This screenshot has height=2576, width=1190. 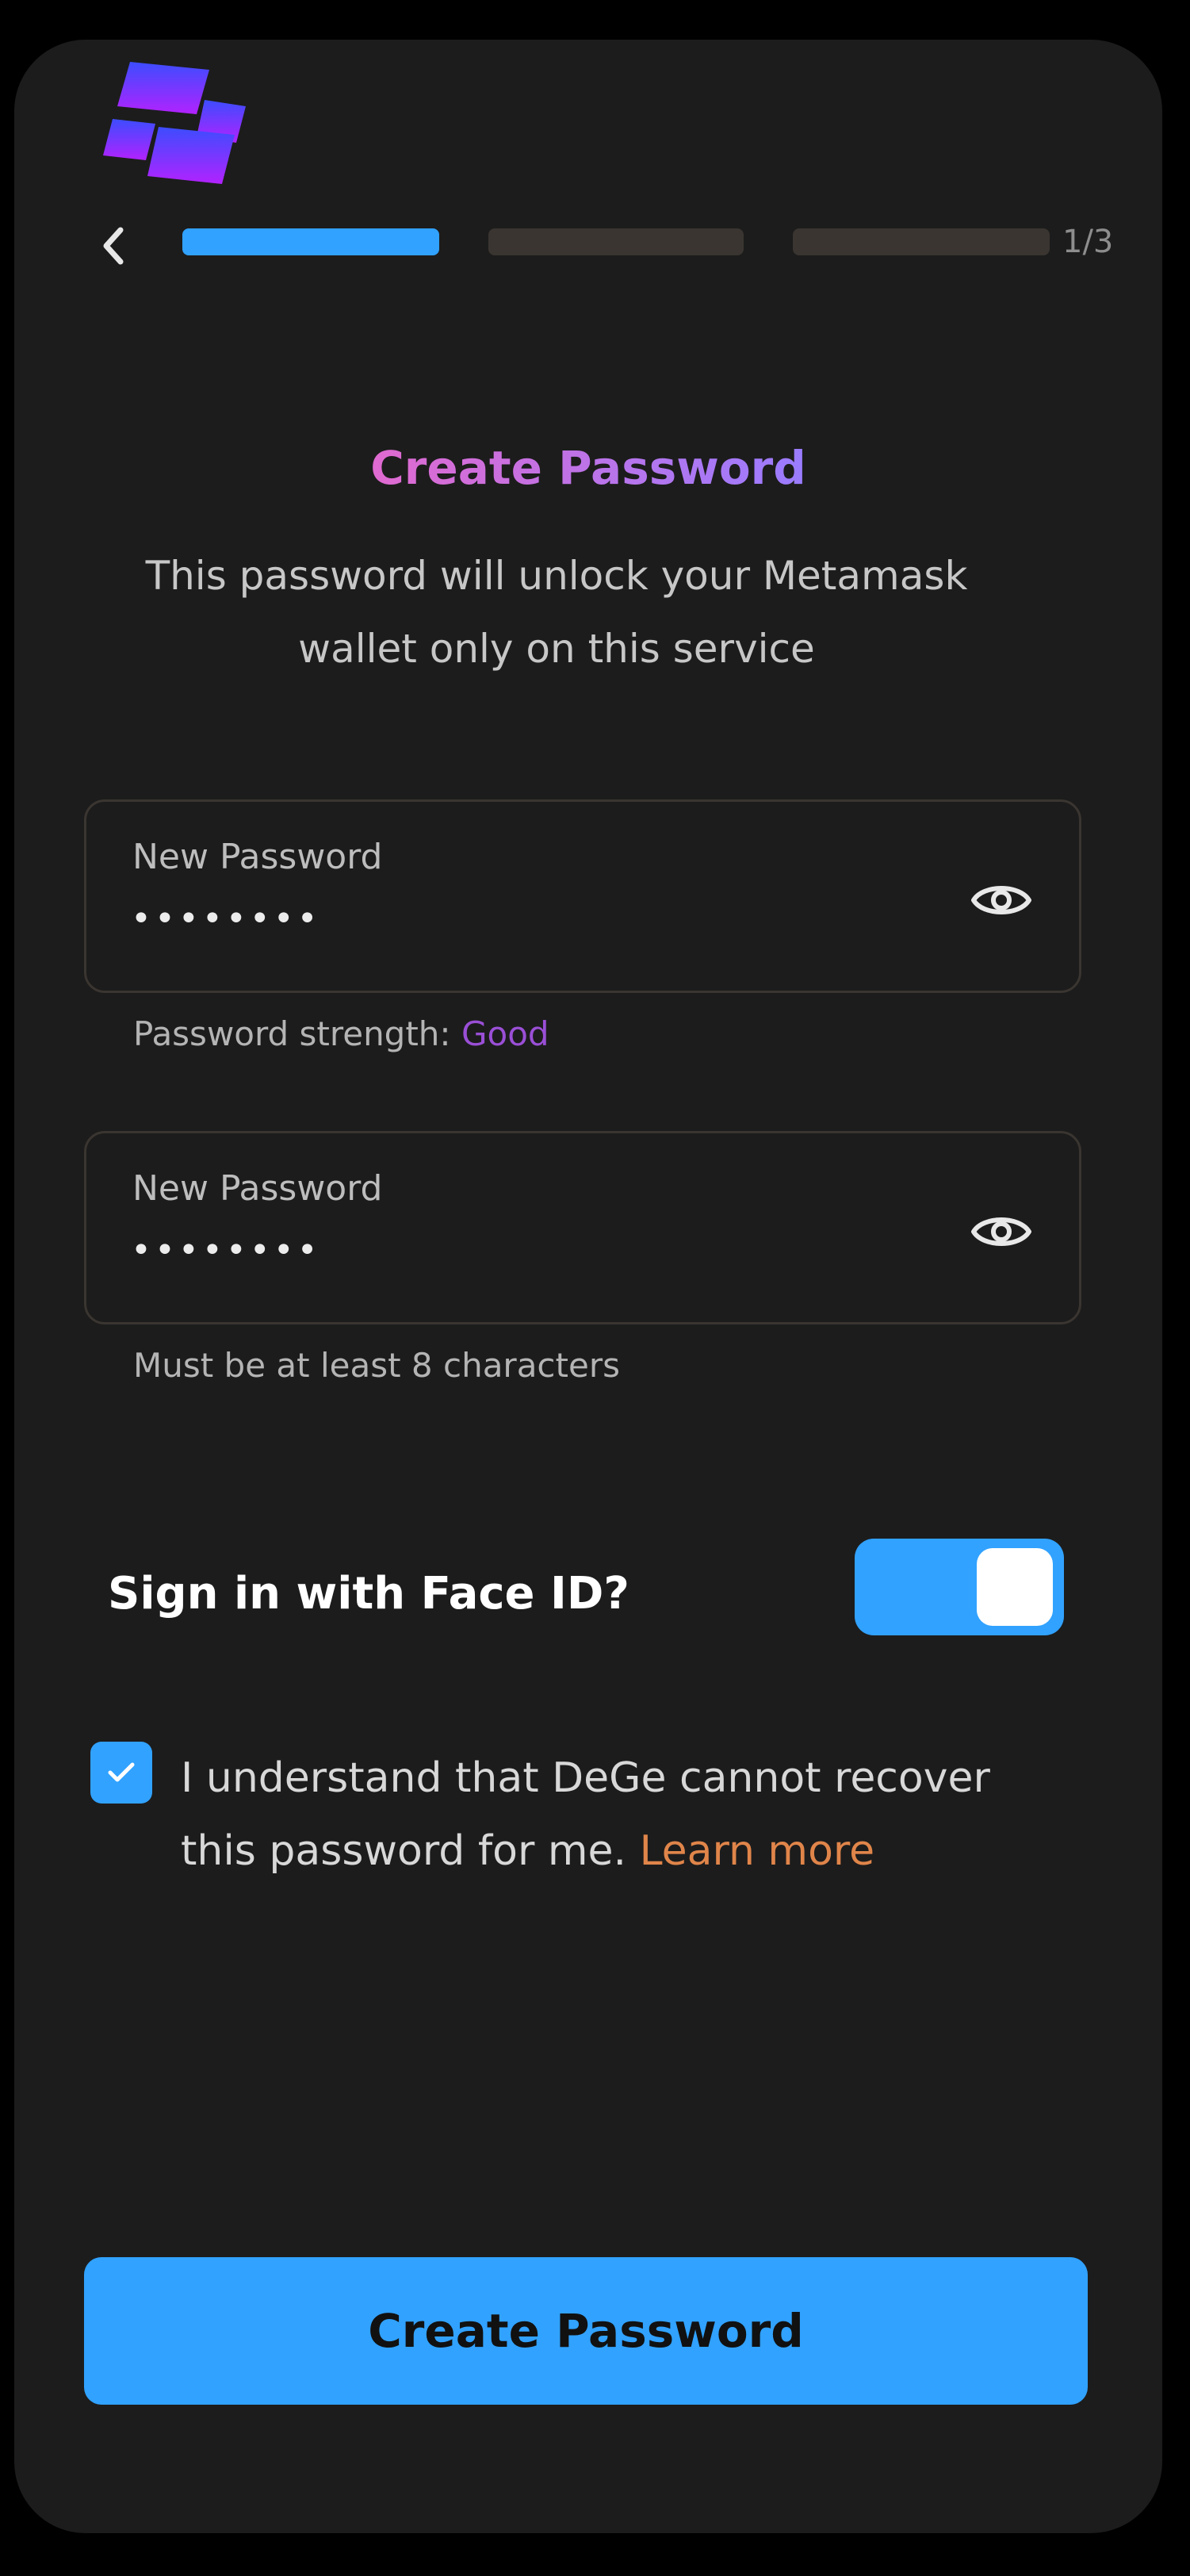 I want to click on consent-checkbox, so click(x=121, y=1773).